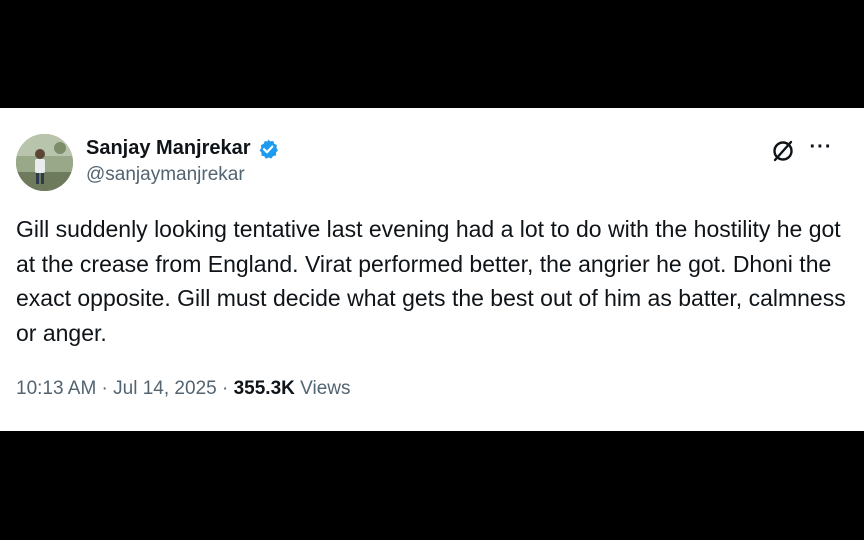 The image size is (864, 540). What do you see at coordinates (168, 148) in the screenshot?
I see `author-name: Sanjay Manjrekar` at bounding box center [168, 148].